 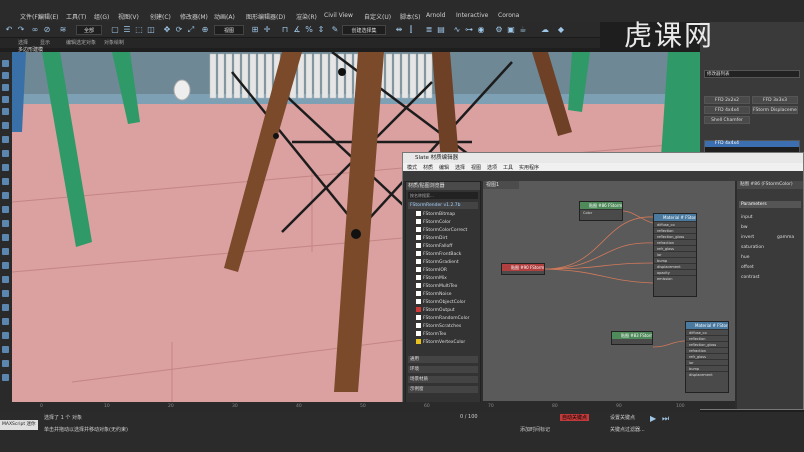 What do you see at coordinates (545, 30) in the screenshot?
I see `render-cloud-icon: ☁` at bounding box center [545, 30].